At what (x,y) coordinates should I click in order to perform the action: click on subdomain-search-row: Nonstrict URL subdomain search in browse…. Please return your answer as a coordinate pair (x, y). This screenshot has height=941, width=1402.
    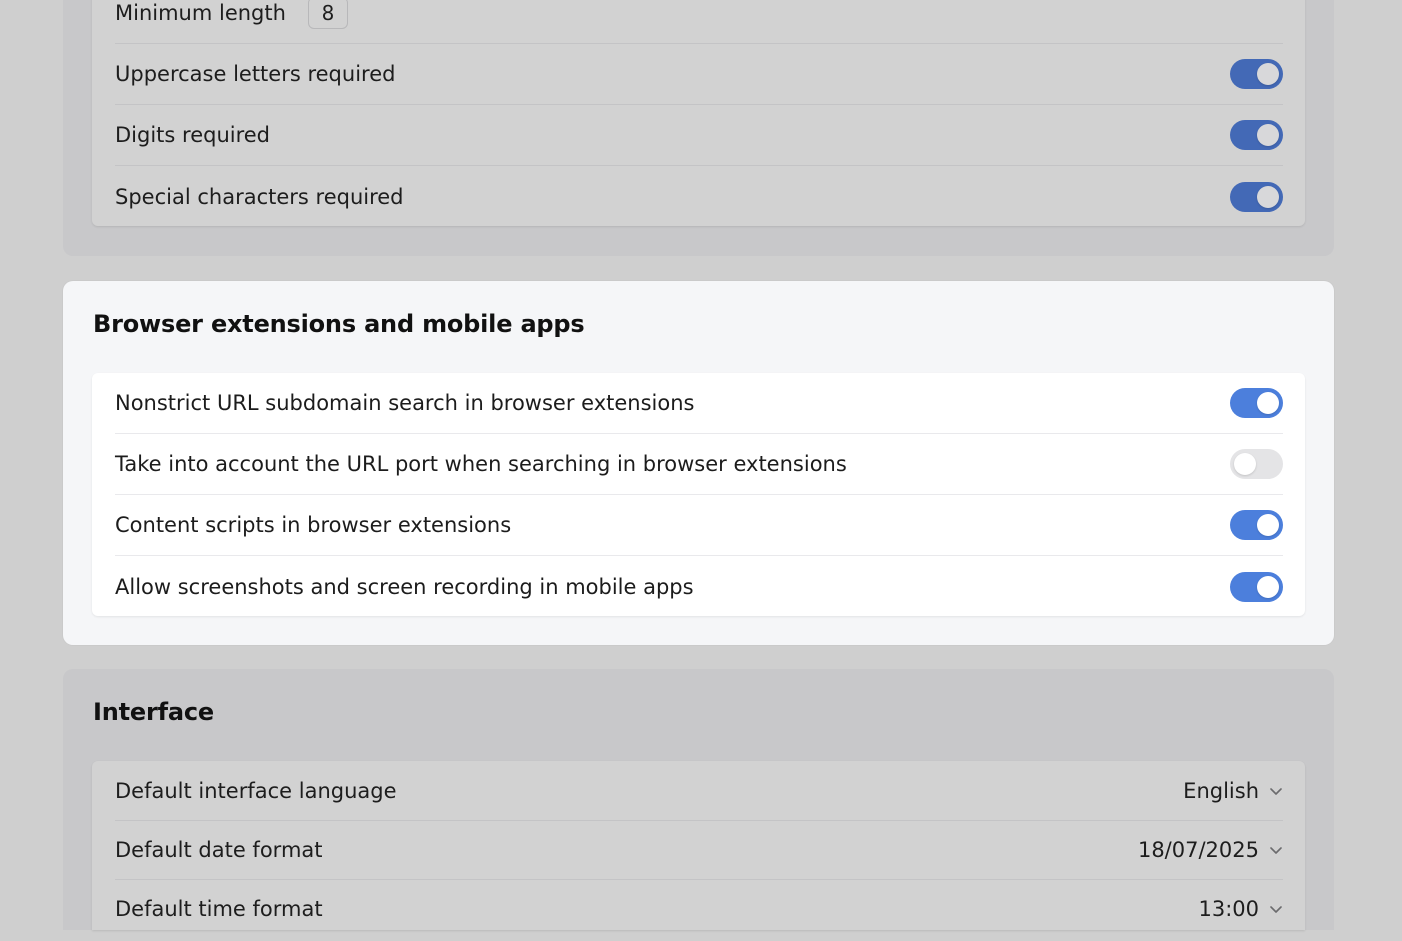
    Looking at the image, I should click on (699, 403).